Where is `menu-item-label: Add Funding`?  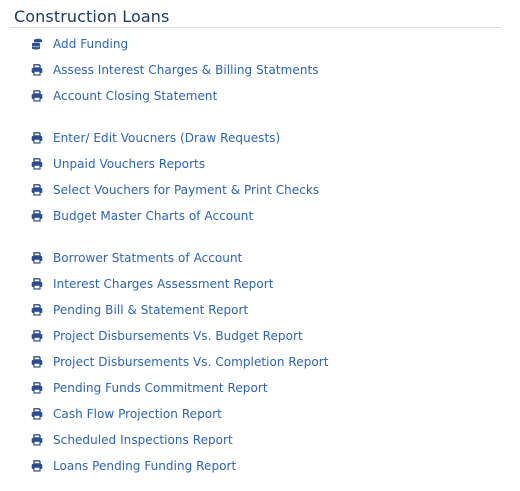
menu-item-label: Add Funding is located at coordinates (91, 44).